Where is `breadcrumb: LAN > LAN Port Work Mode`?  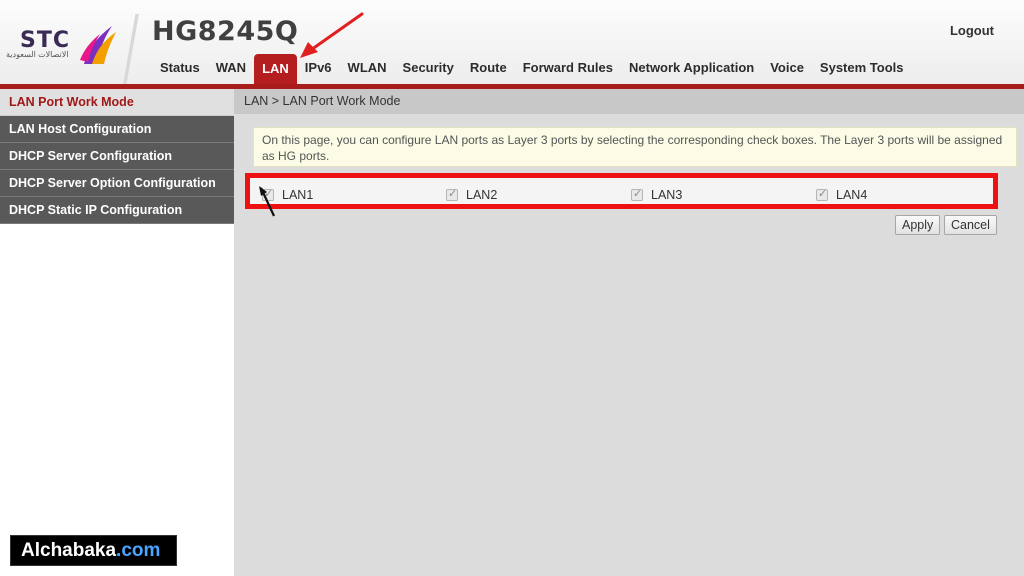
breadcrumb: LAN > LAN Port Work Mode is located at coordinates (629, 101).